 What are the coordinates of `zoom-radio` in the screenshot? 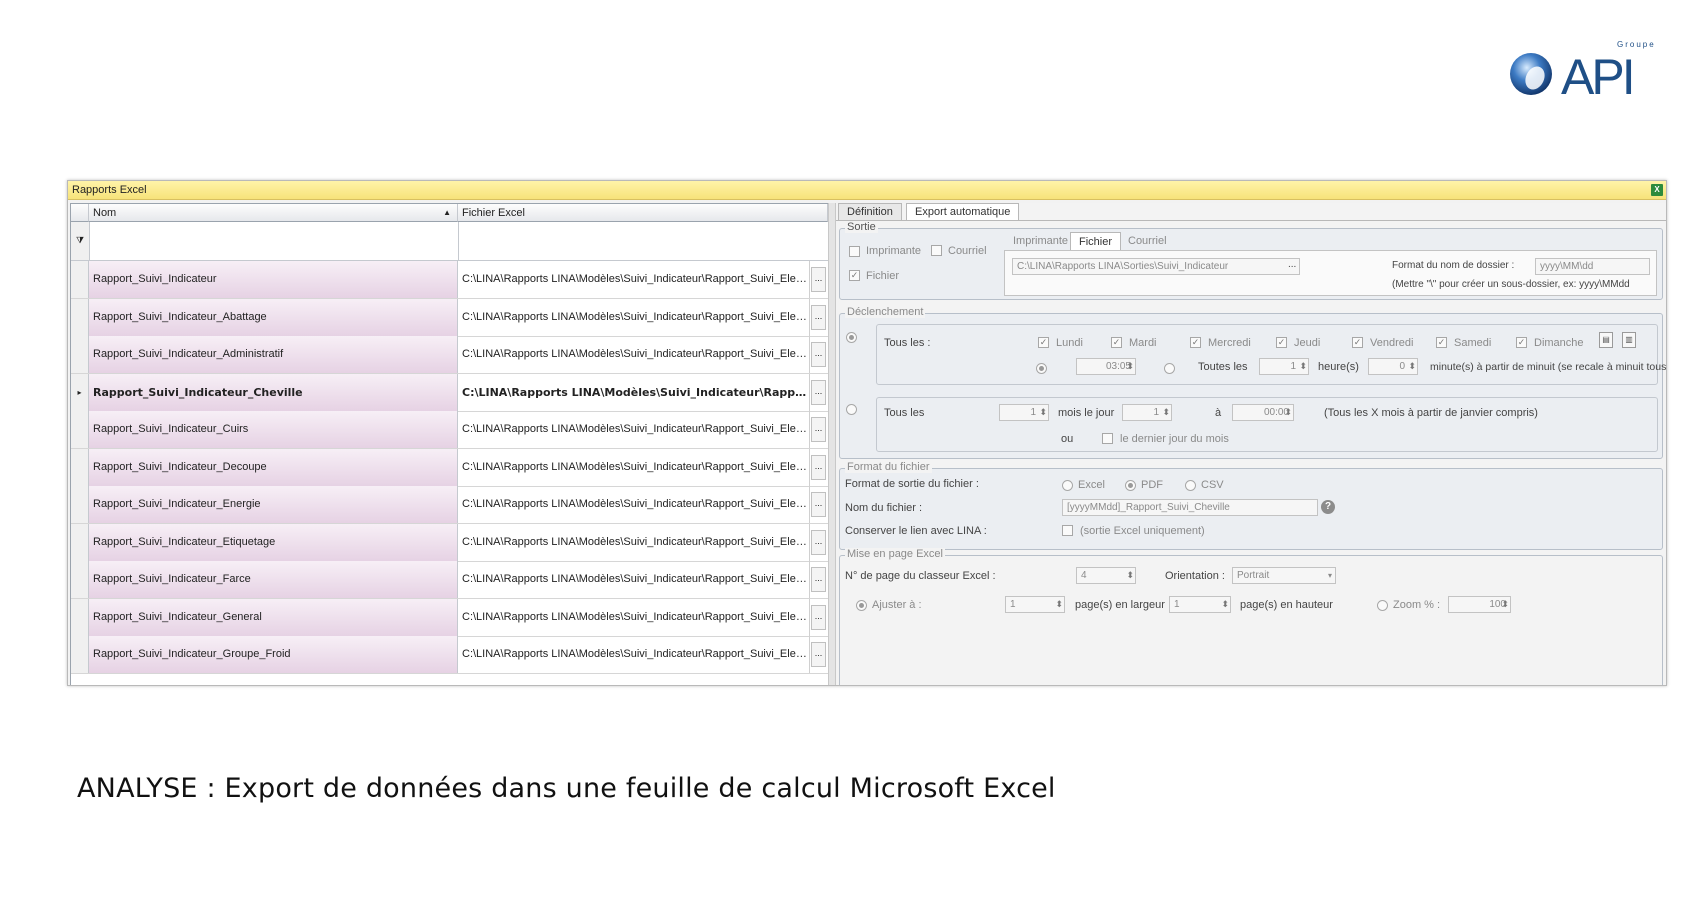 It's located at (1382, 605).